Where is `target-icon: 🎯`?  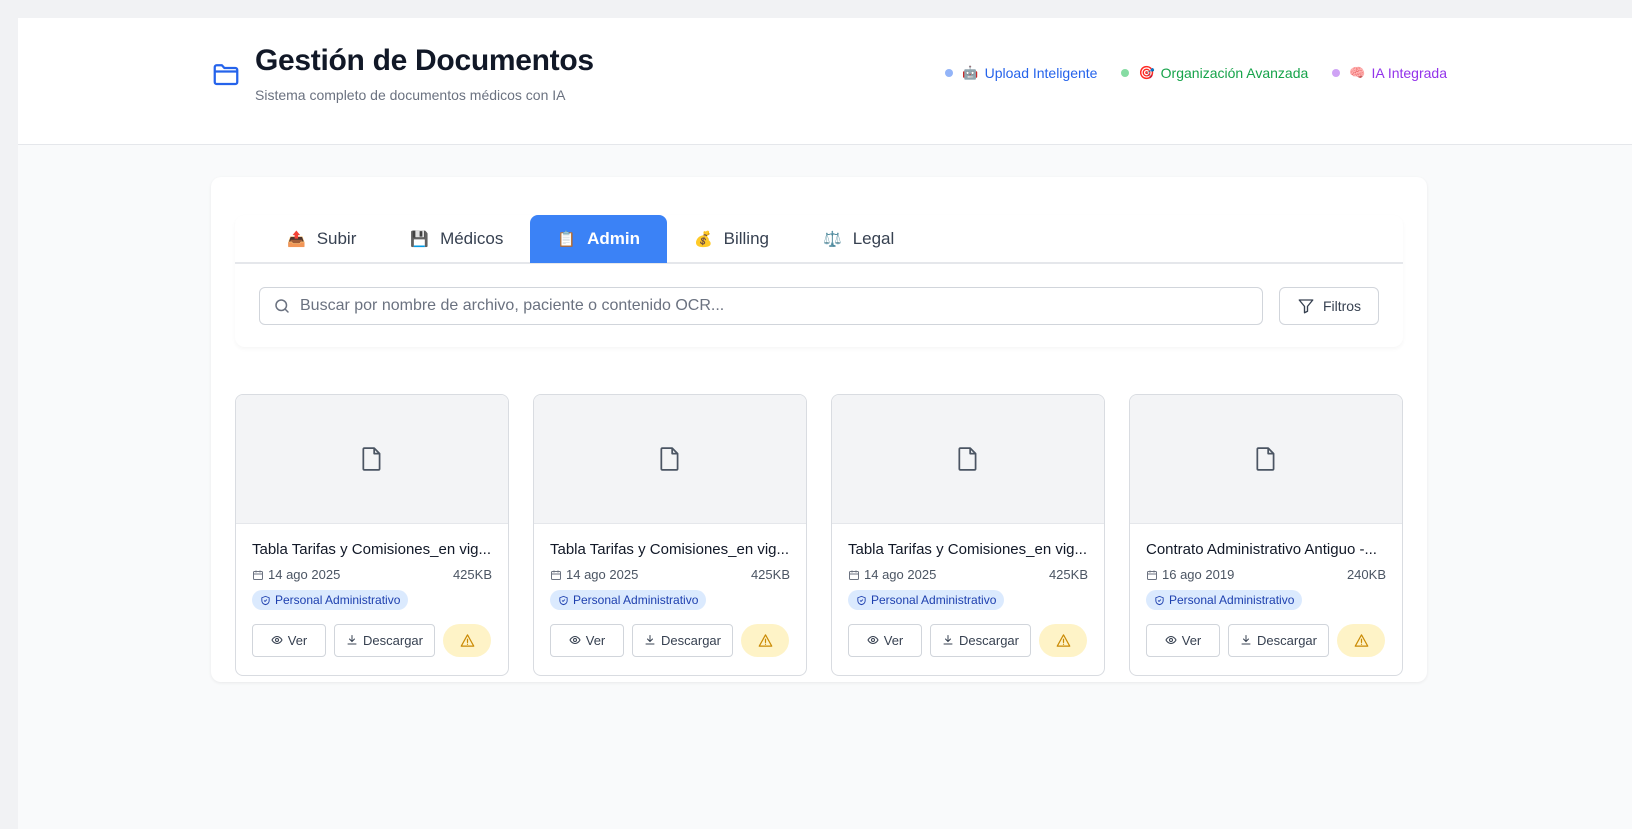
target-icon: 🎯 is located at coordinates (1146, 72).